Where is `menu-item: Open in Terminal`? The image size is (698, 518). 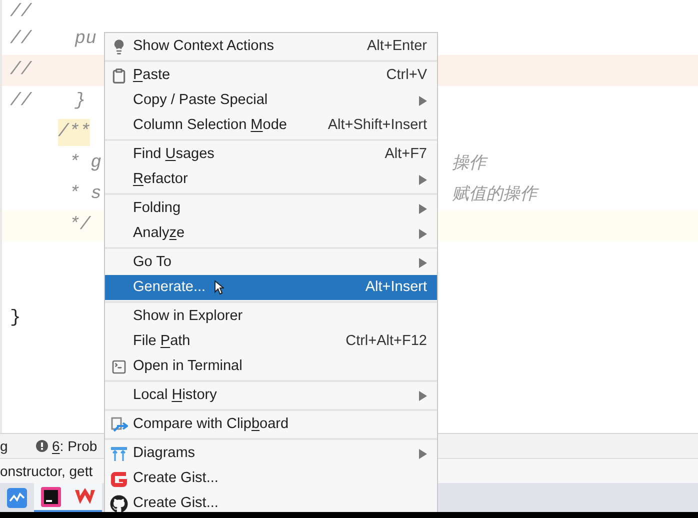
menu-item: Open in Terminal is located at coordinates (271, 366).